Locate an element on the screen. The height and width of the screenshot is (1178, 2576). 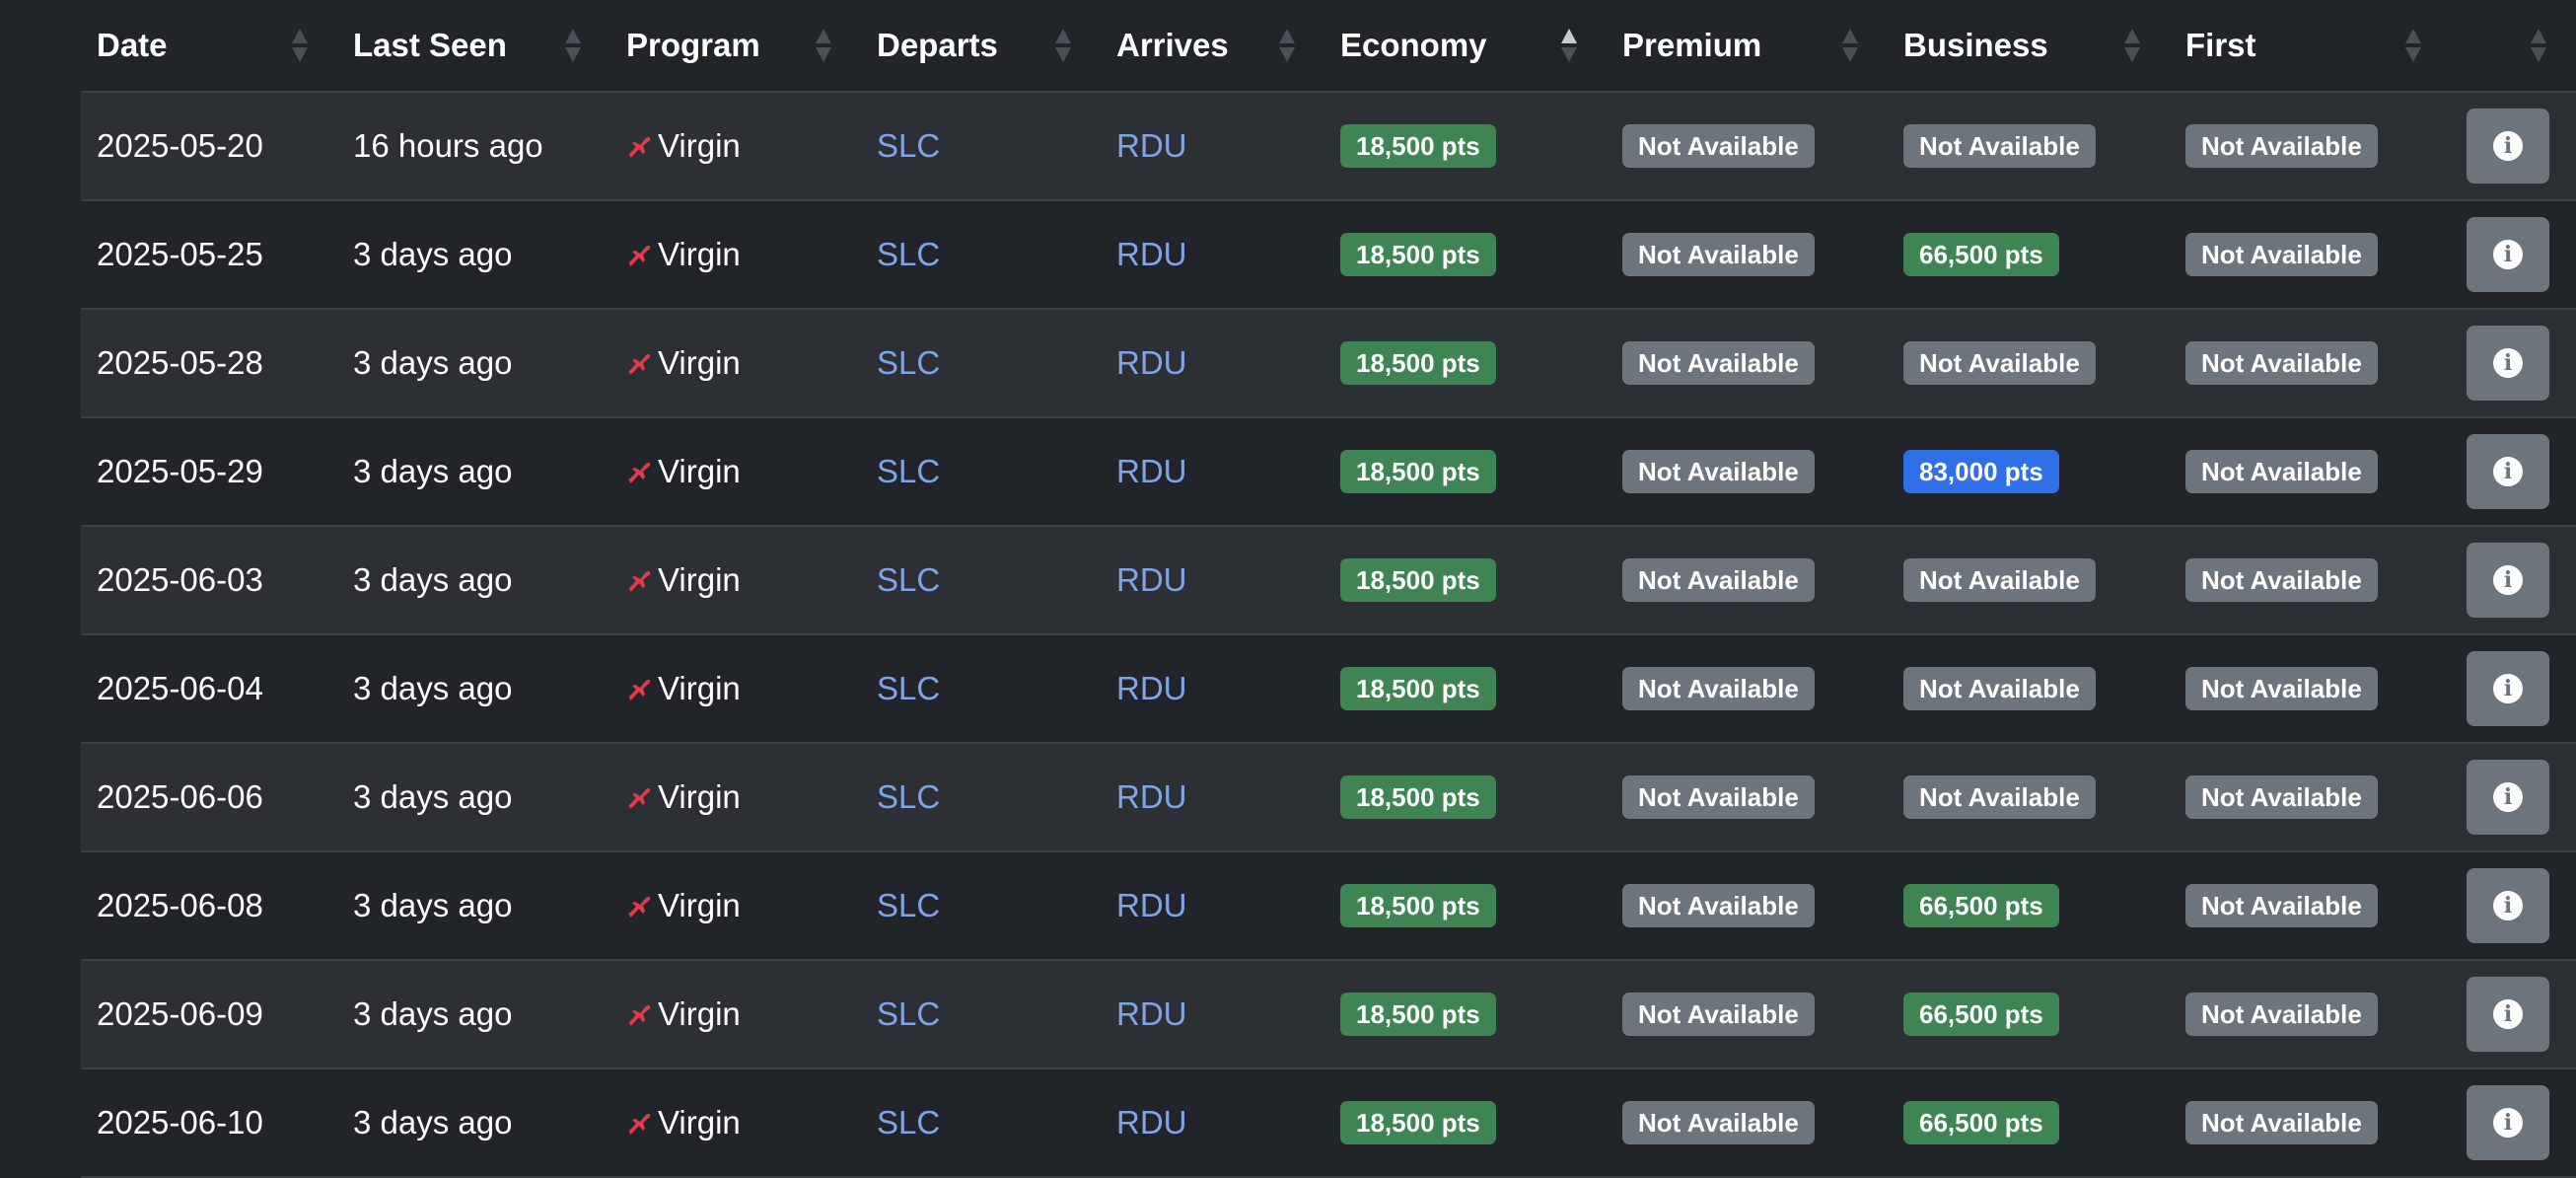
column-header-business: Business is located at coordinates (2029, 46).